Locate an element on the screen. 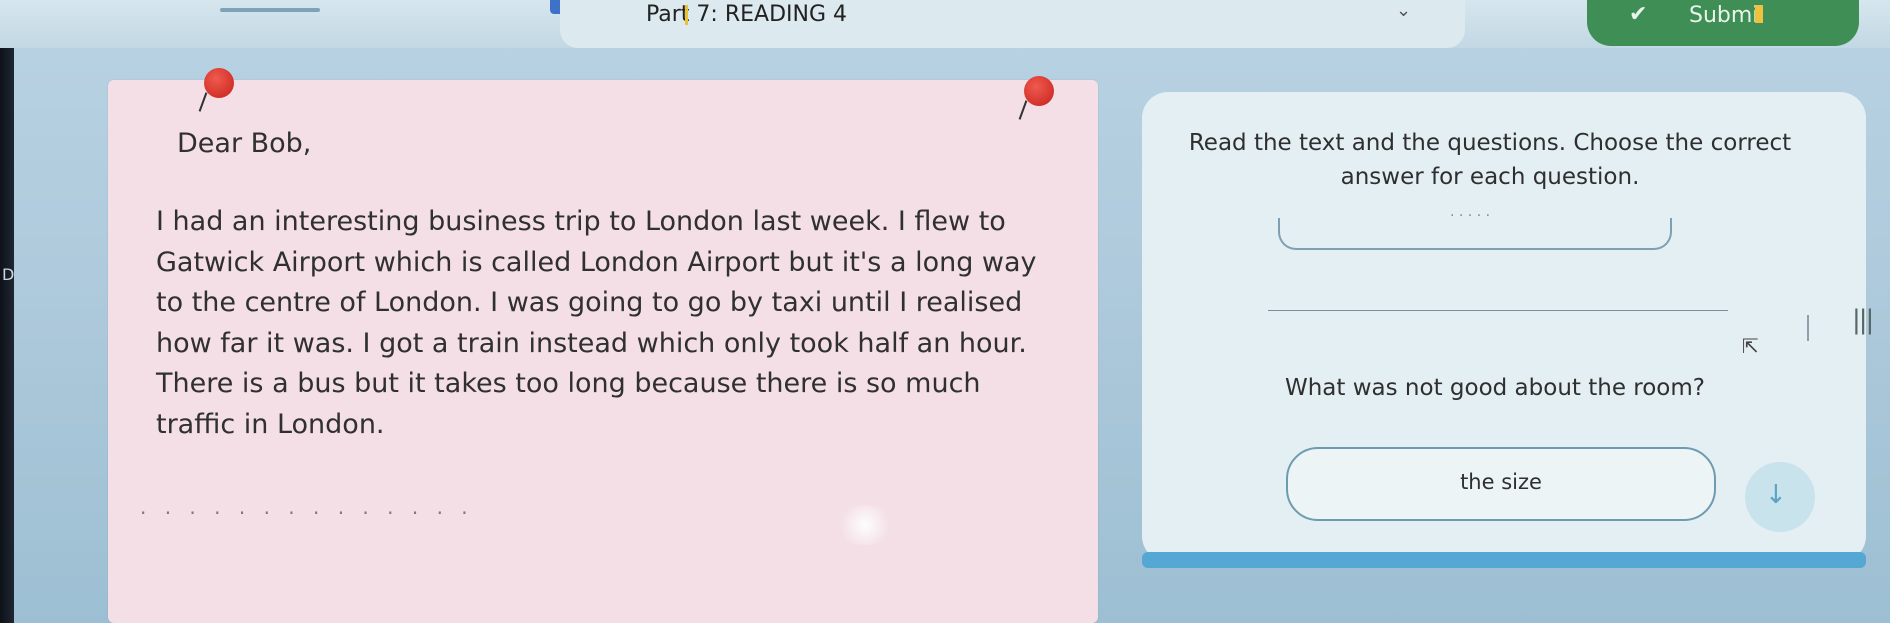 This screenshot has width=1890, height=623. progress-bar is located at coordinates (1504, 560).